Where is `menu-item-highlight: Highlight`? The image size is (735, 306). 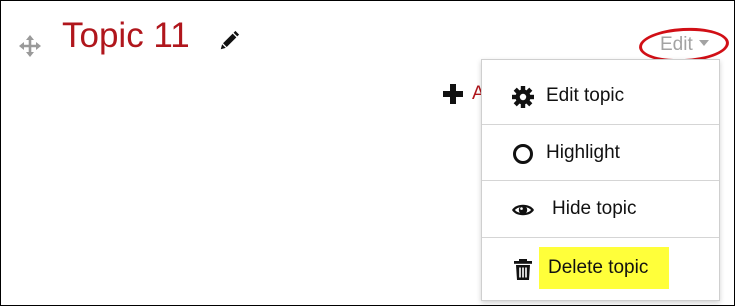 menu-item-highlight: Highlight is located at coordinates (600, 152).